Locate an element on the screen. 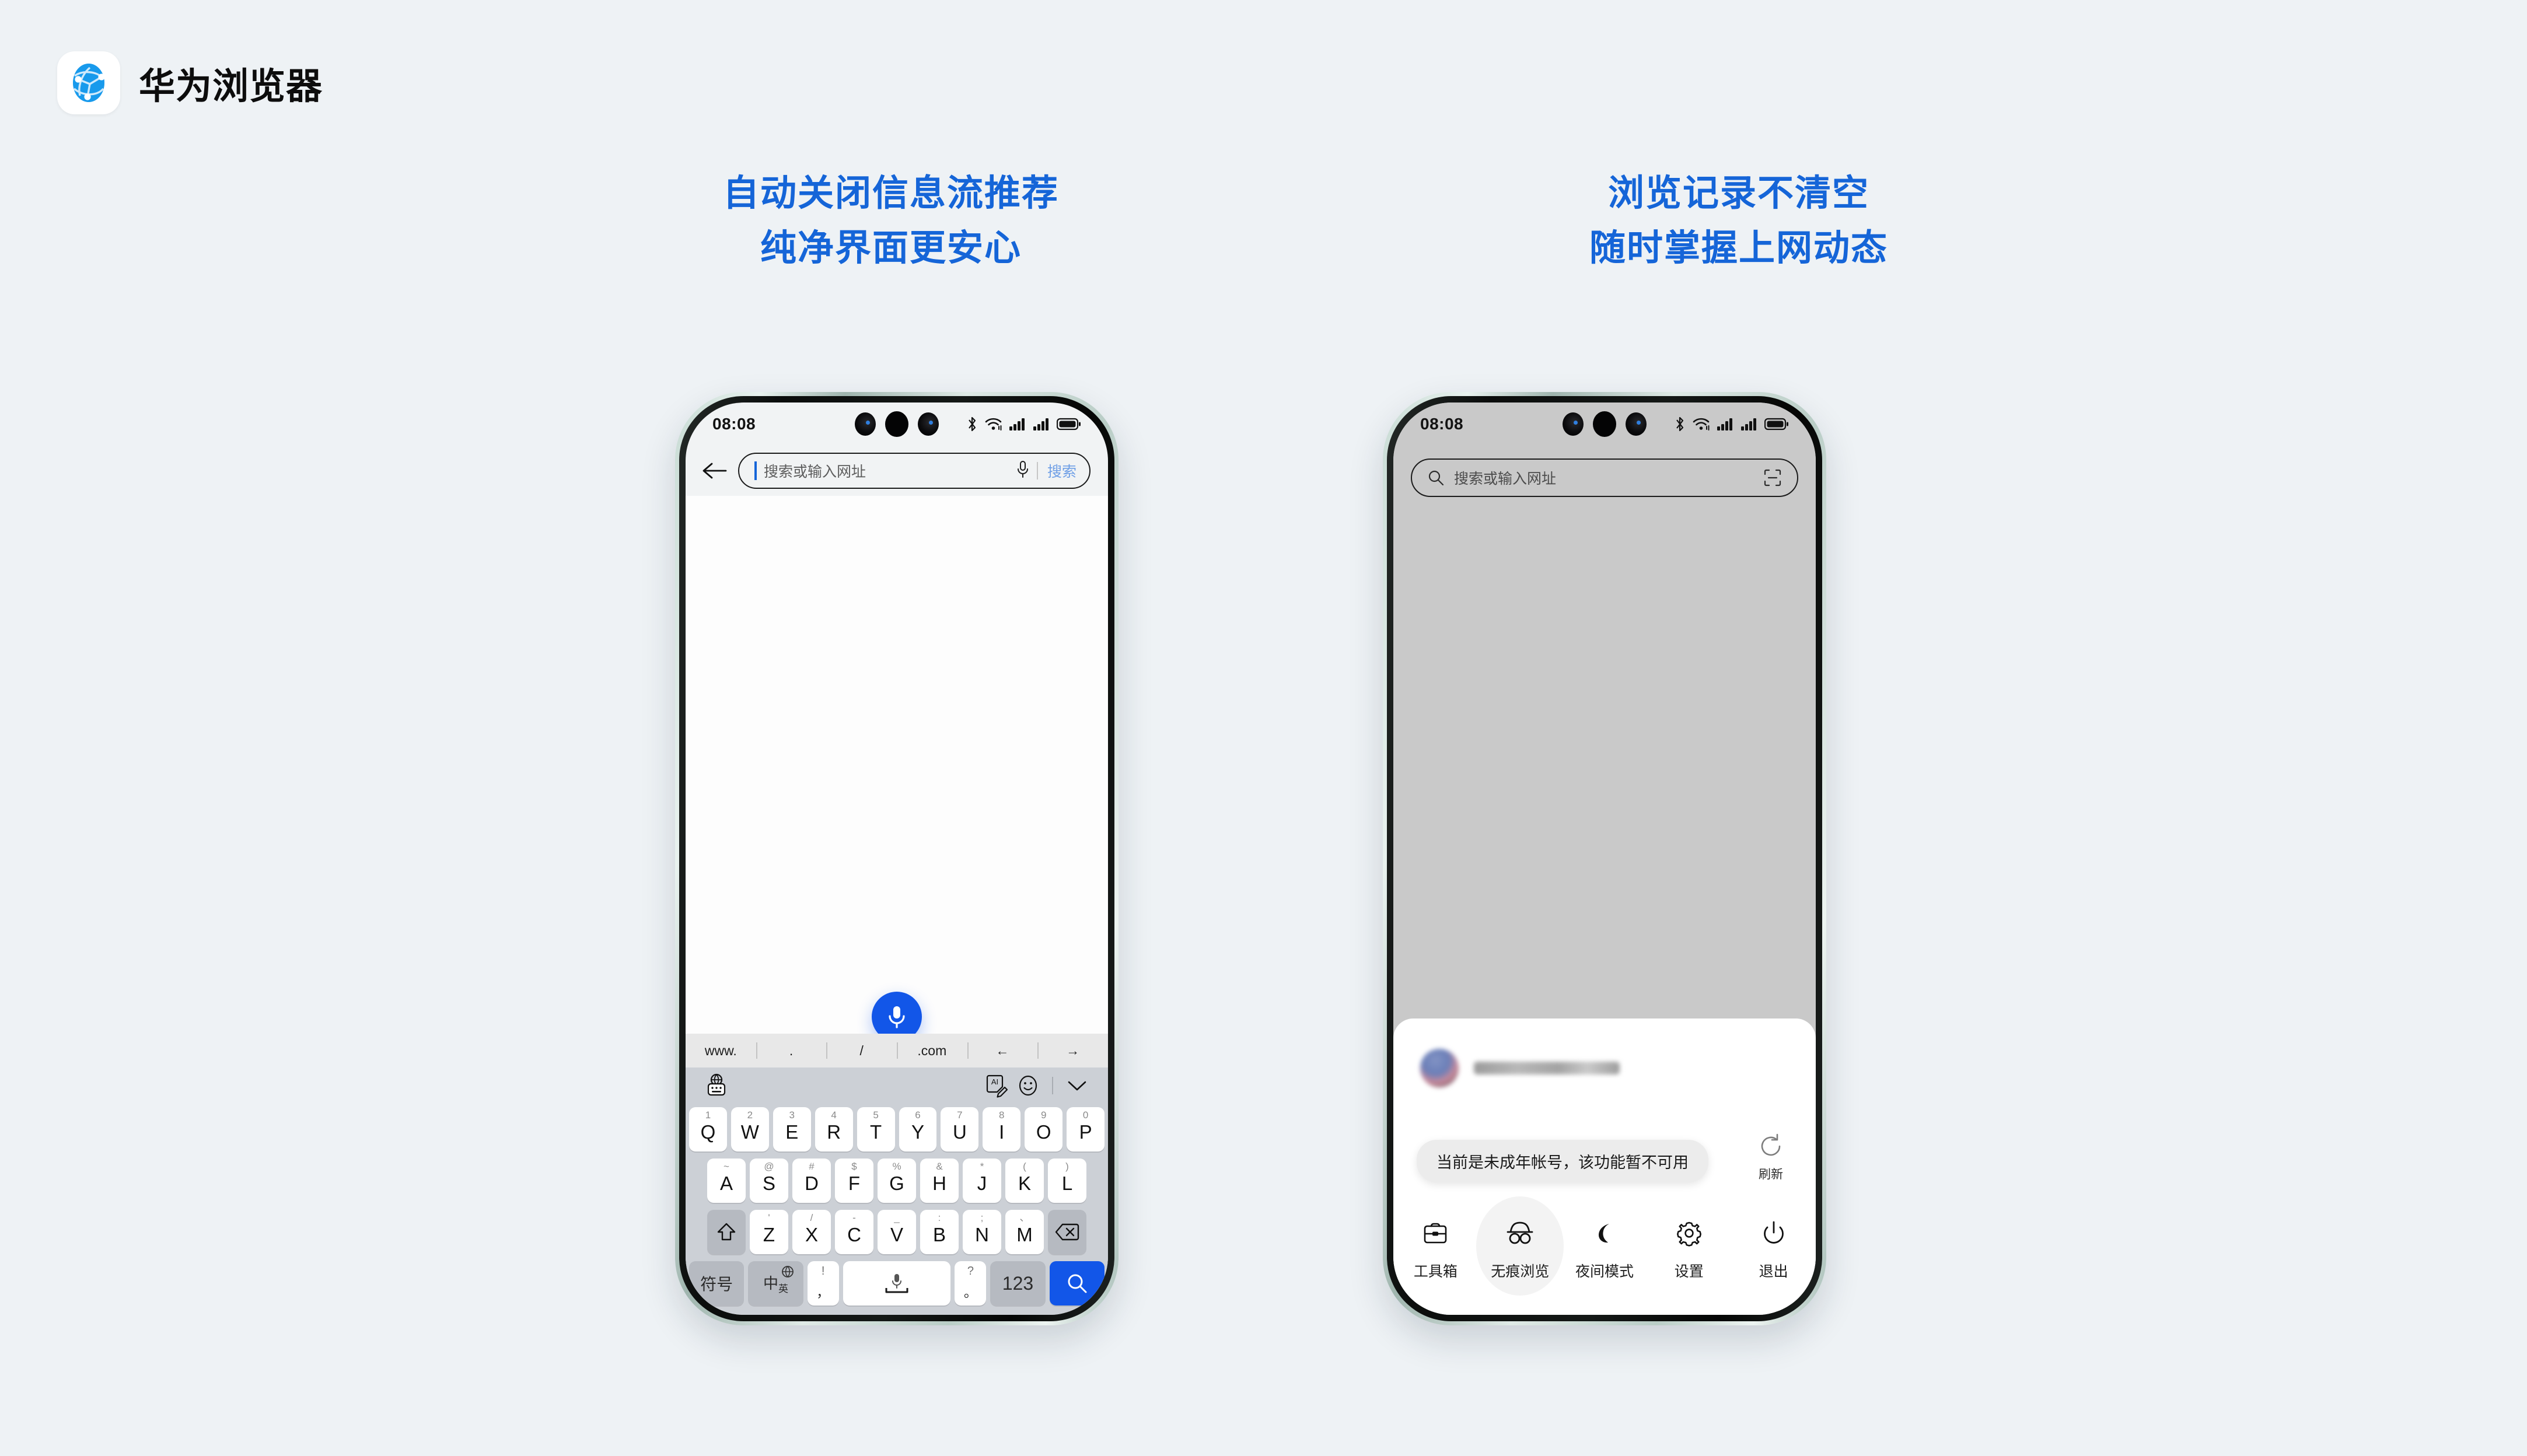 This screenshot has width=2527, height=1456. keyboard-key-a: ~ A is located at coordinates (726, 1180).